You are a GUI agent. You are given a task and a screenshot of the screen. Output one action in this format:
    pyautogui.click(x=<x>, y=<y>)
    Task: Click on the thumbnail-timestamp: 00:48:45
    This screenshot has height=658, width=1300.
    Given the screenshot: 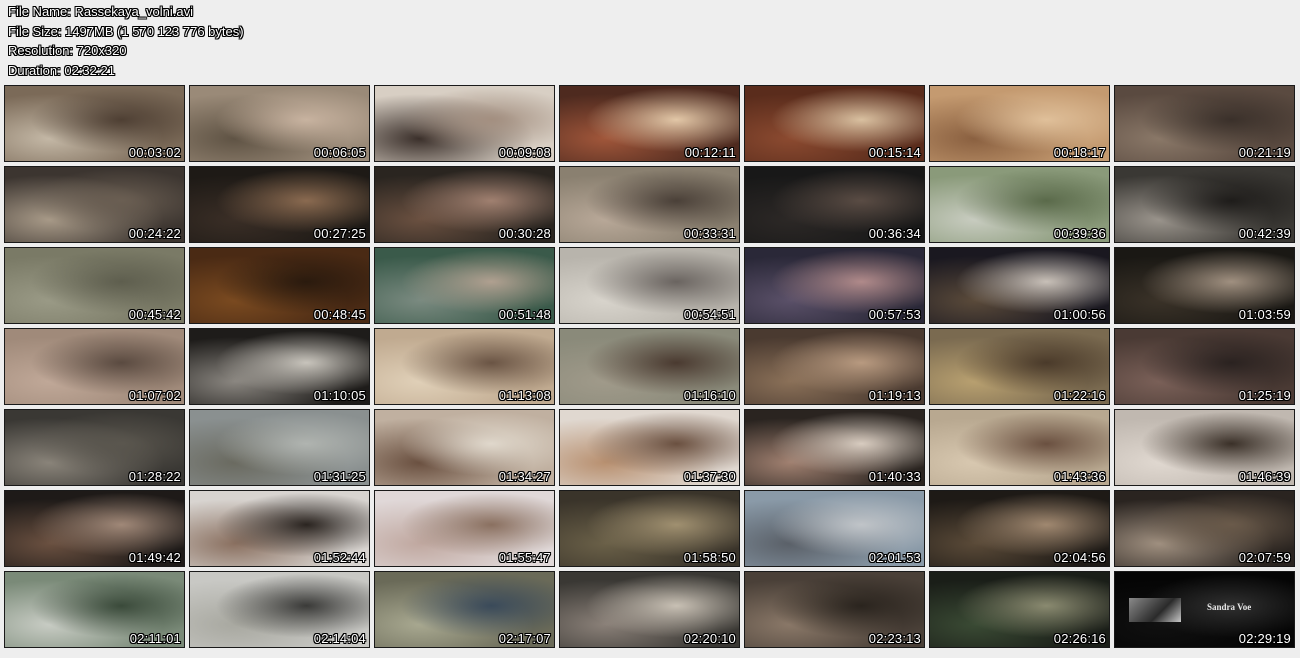 What is the action you would take?
    pyautogui.click(x=339, y=314)
    